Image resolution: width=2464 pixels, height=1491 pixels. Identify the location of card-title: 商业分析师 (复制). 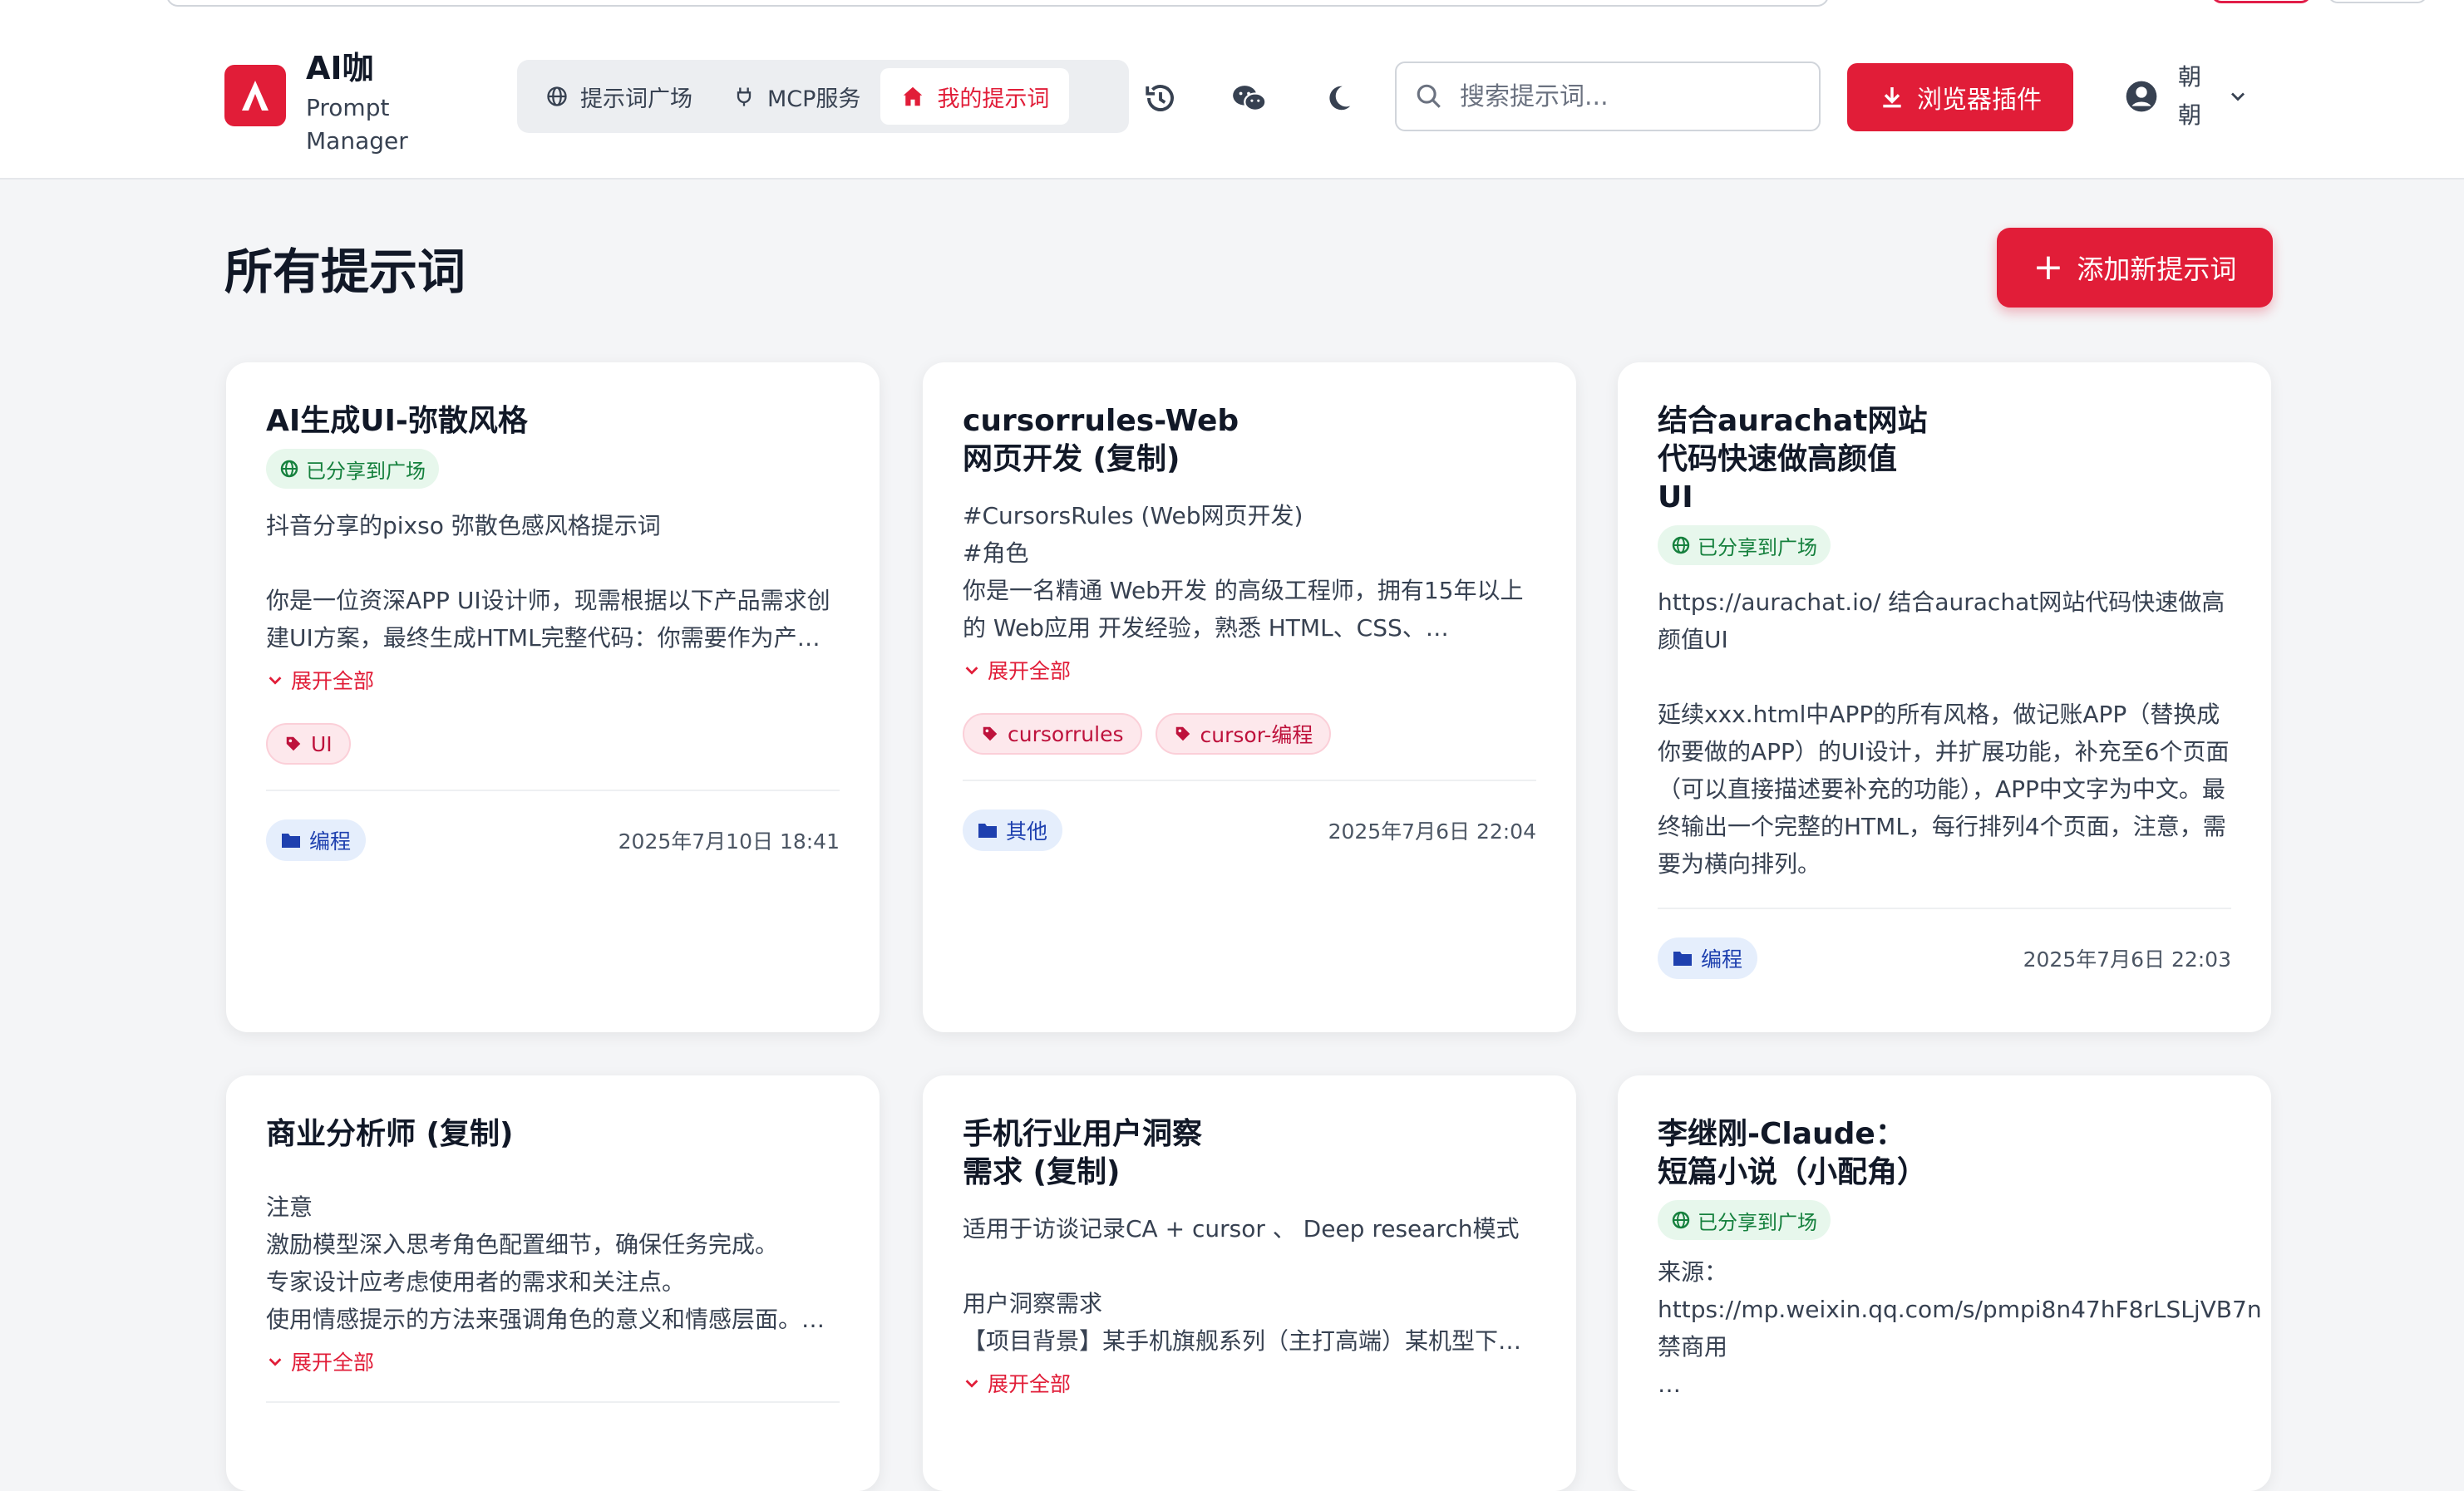
(390, 1134).